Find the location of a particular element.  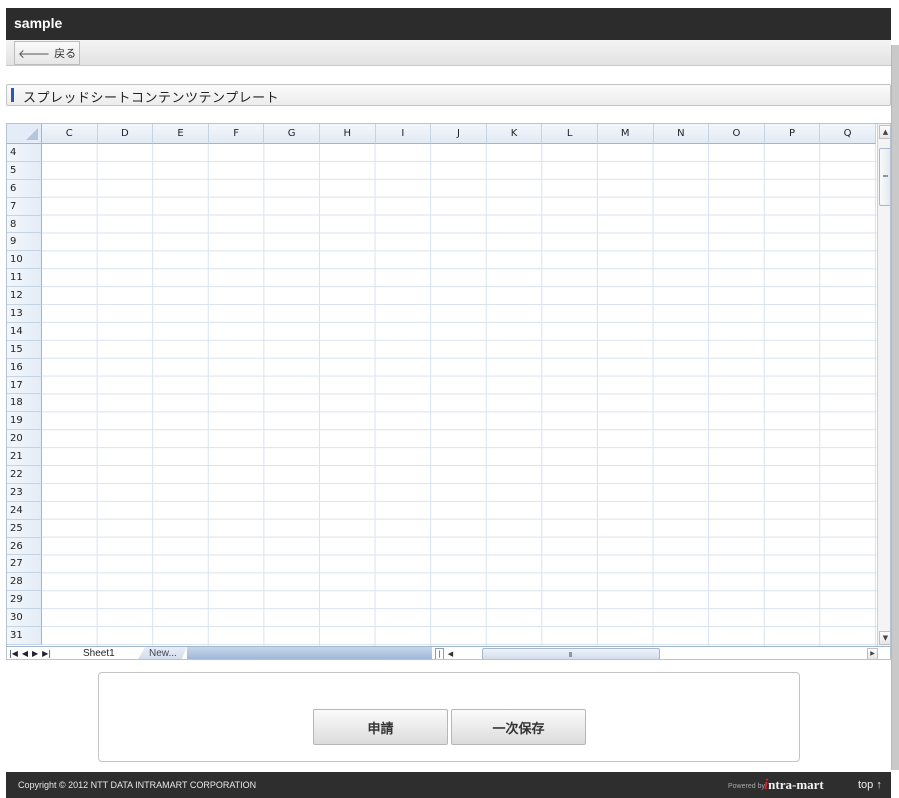

prev-sheet-icon: ◀ is located at coordinates (25, 653).